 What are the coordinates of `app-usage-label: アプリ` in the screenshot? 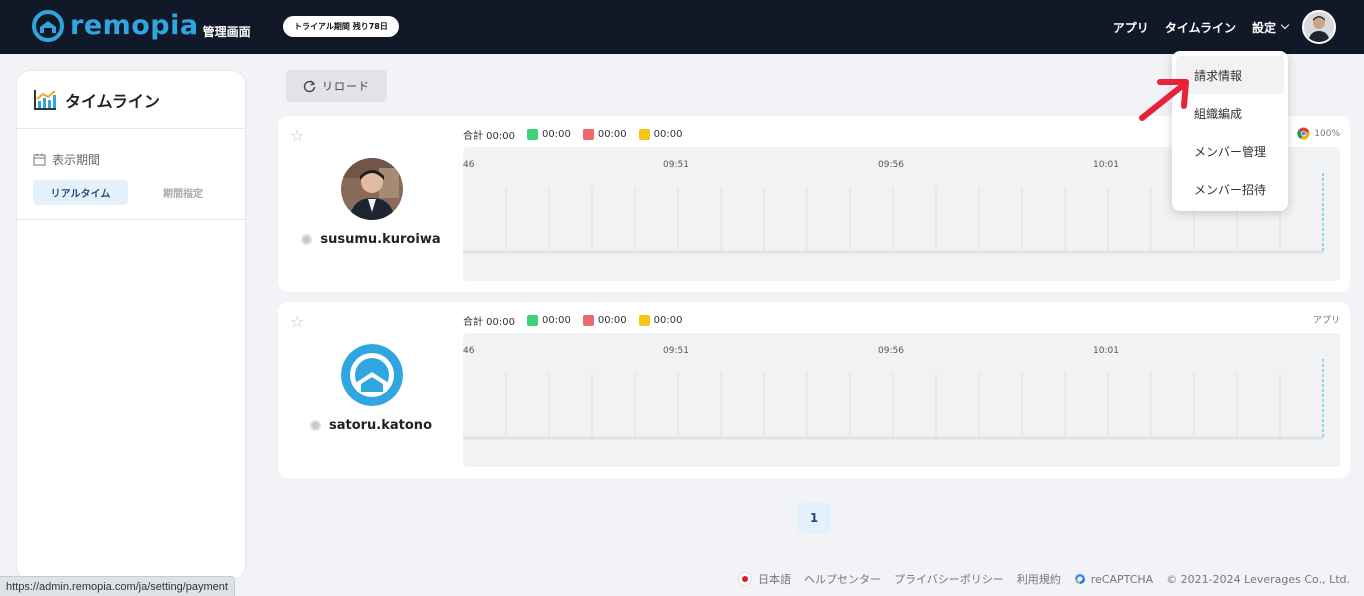 It's located at (1326, 321).